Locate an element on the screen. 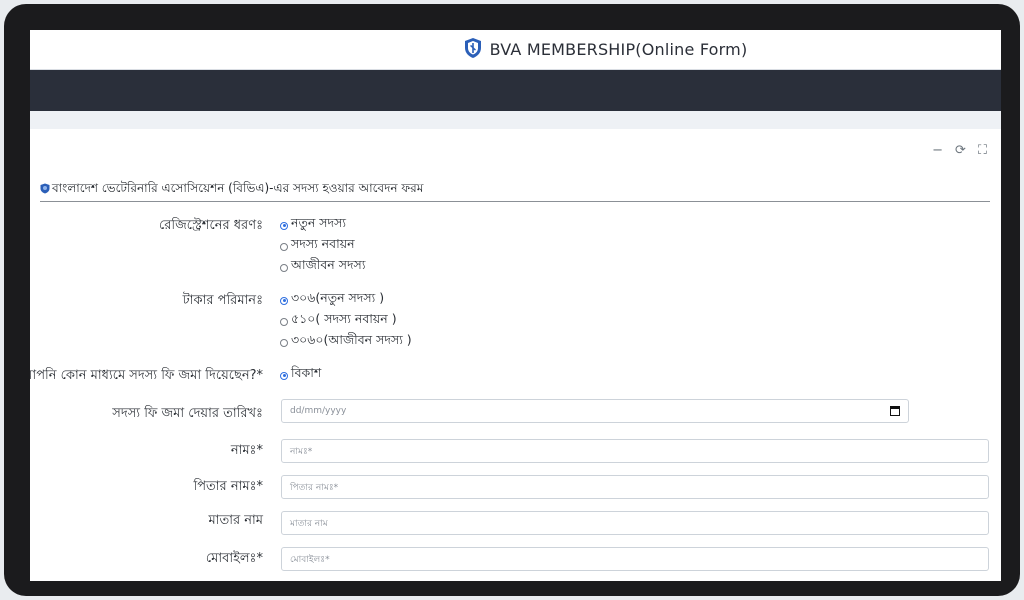 This screenshot has width=1024, height=600. registration-type-options: নতুন সদস্য সদস্য নবায়ন আজীবন সদস্য is located at coordinates (322, 245).